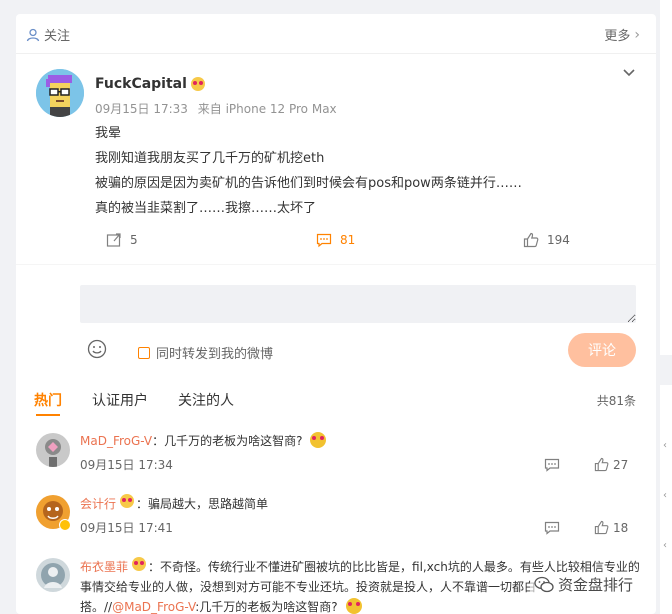  I want to click on wechat-icon, so click(544, 584).